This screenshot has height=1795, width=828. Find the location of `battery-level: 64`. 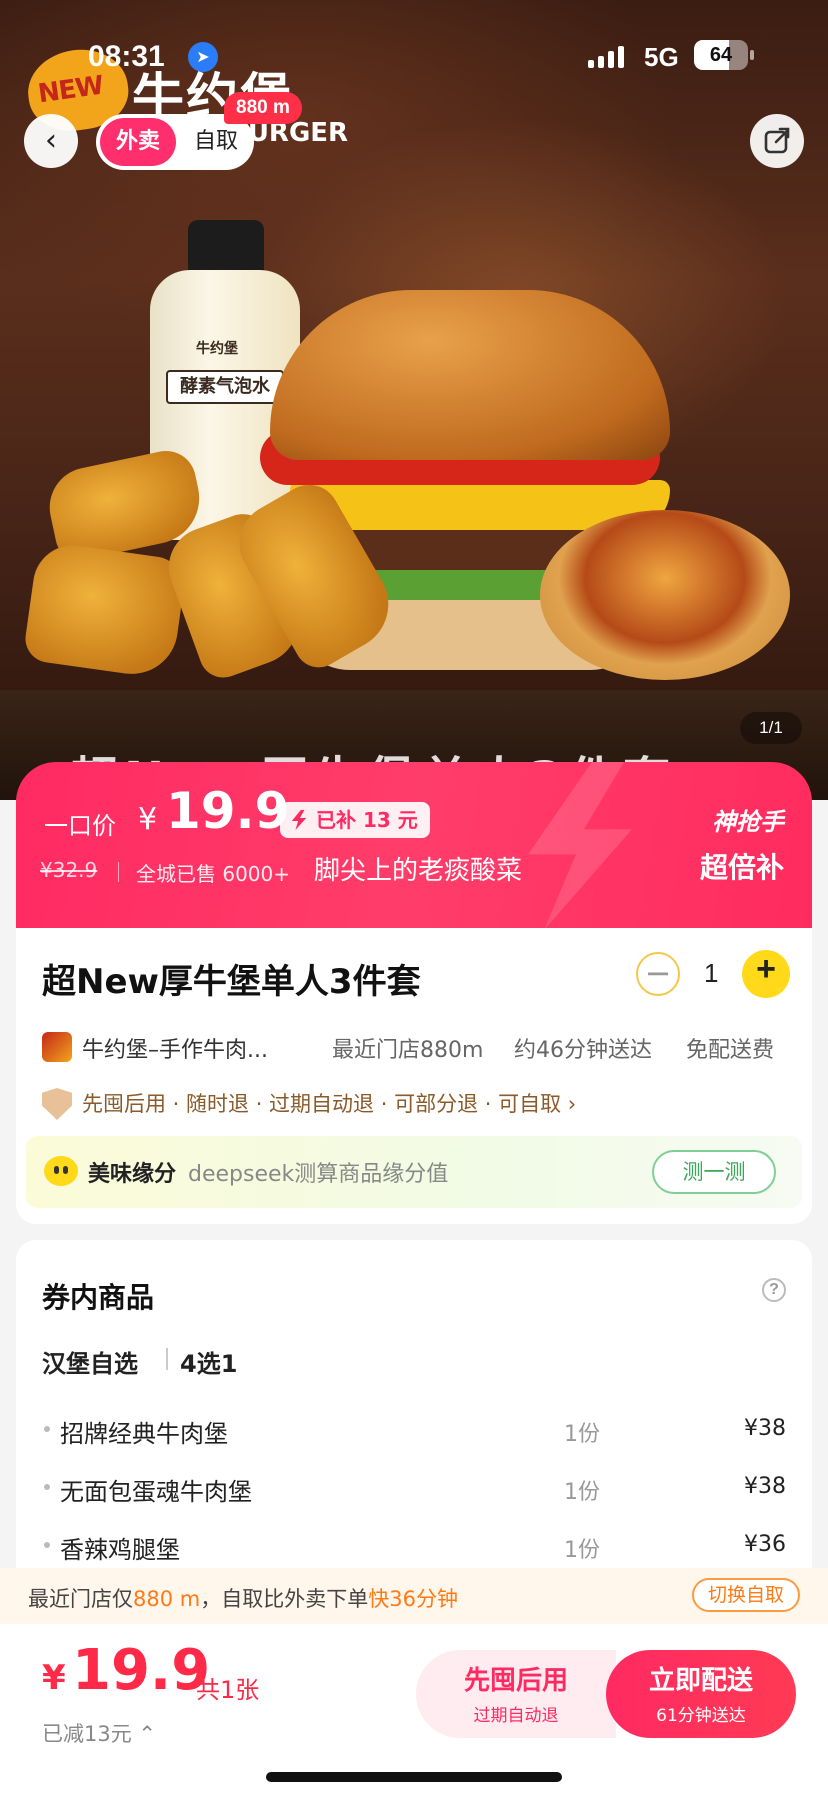

battery-level: 64 is located at coordinates (721, 55).